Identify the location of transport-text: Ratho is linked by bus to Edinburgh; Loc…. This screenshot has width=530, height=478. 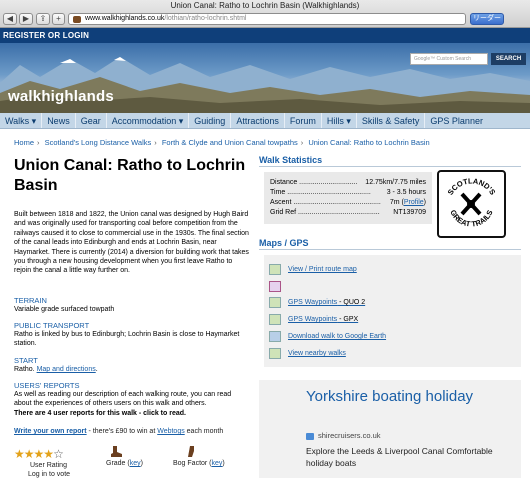
(127, 339).